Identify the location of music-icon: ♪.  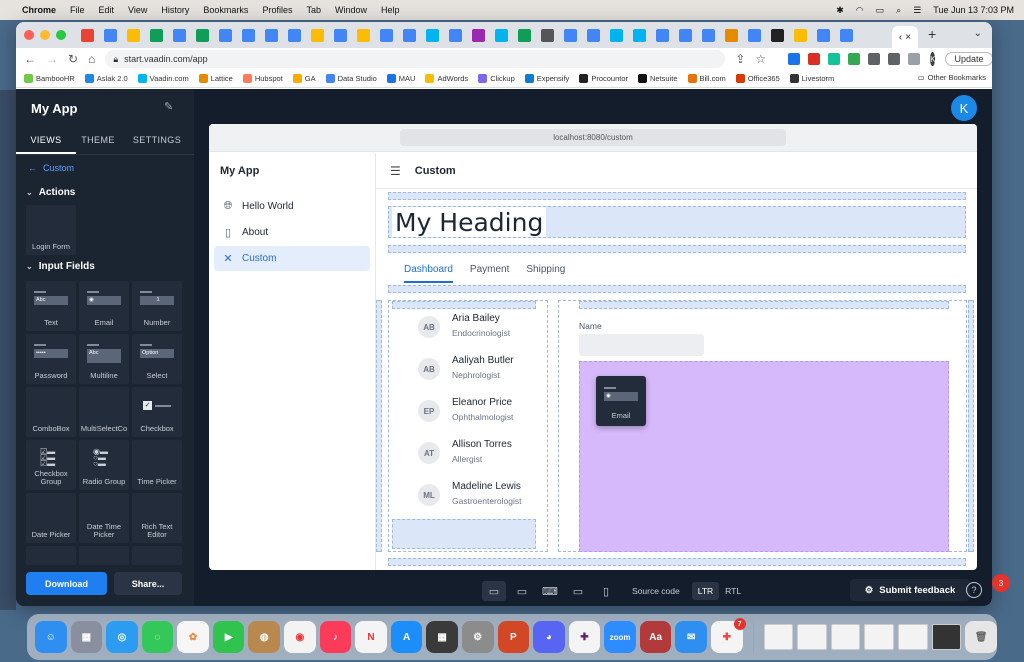
(335, 637).